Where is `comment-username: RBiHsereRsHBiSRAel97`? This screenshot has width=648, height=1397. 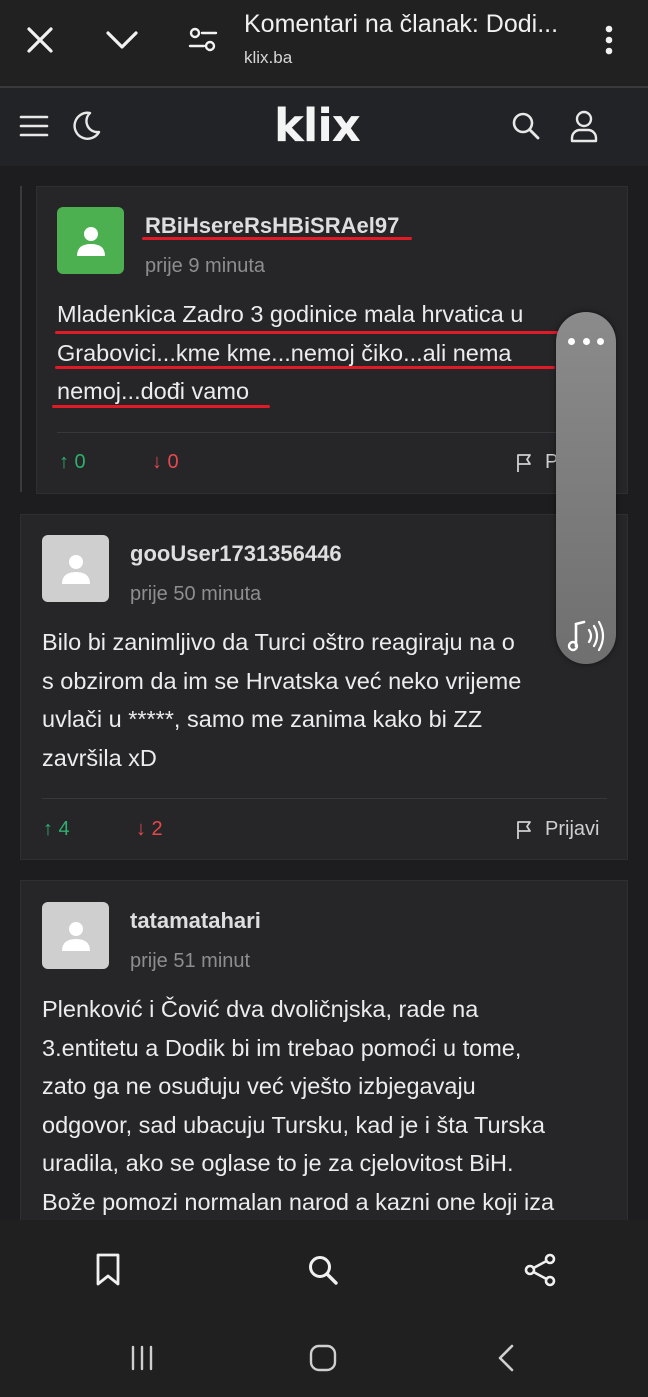
comment-username: RBiHsereRsHBiSRAel97 is located at coordinates (272, 226).